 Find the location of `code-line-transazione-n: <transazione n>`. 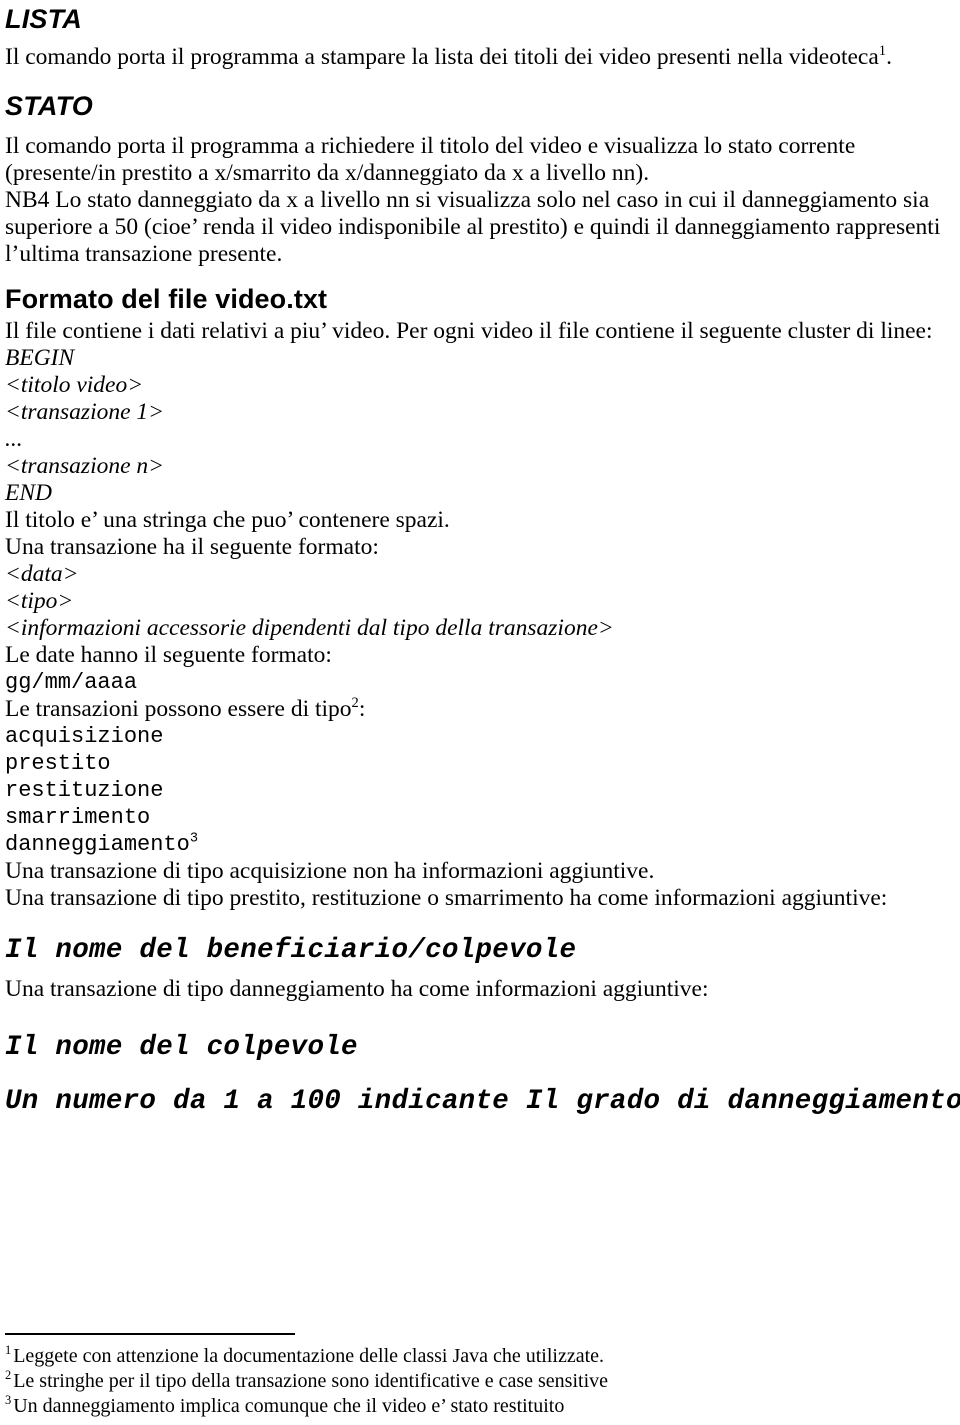

code-line-transazione-n: <transazione n> is located at coordinates (85, 466).